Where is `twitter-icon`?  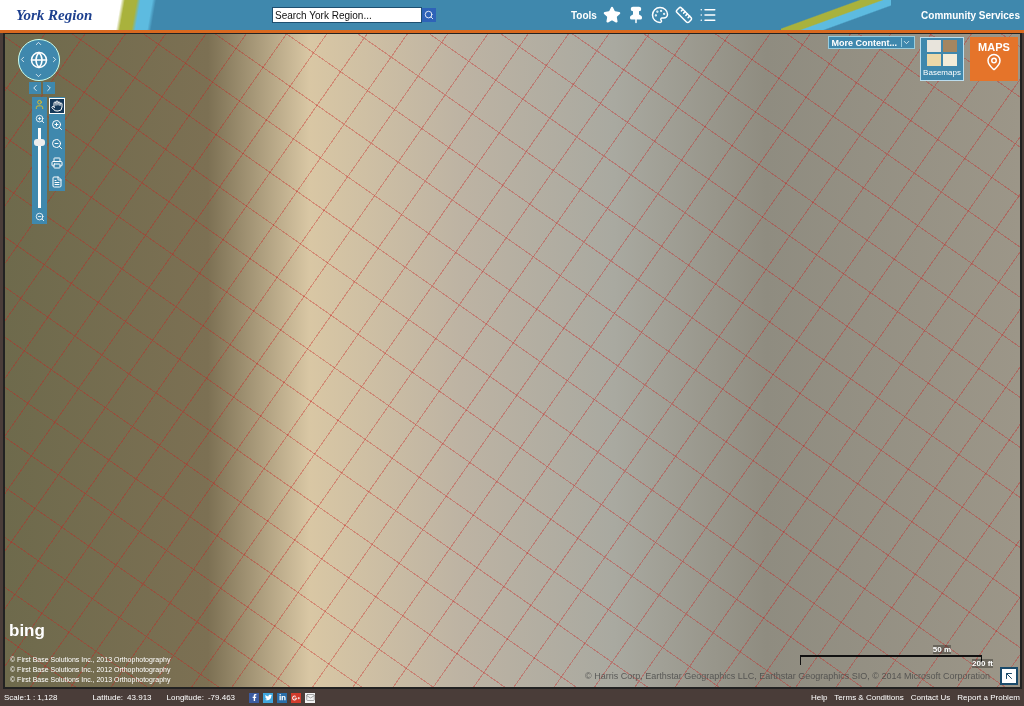 twitter-icon is located at coordinates (268, 697).